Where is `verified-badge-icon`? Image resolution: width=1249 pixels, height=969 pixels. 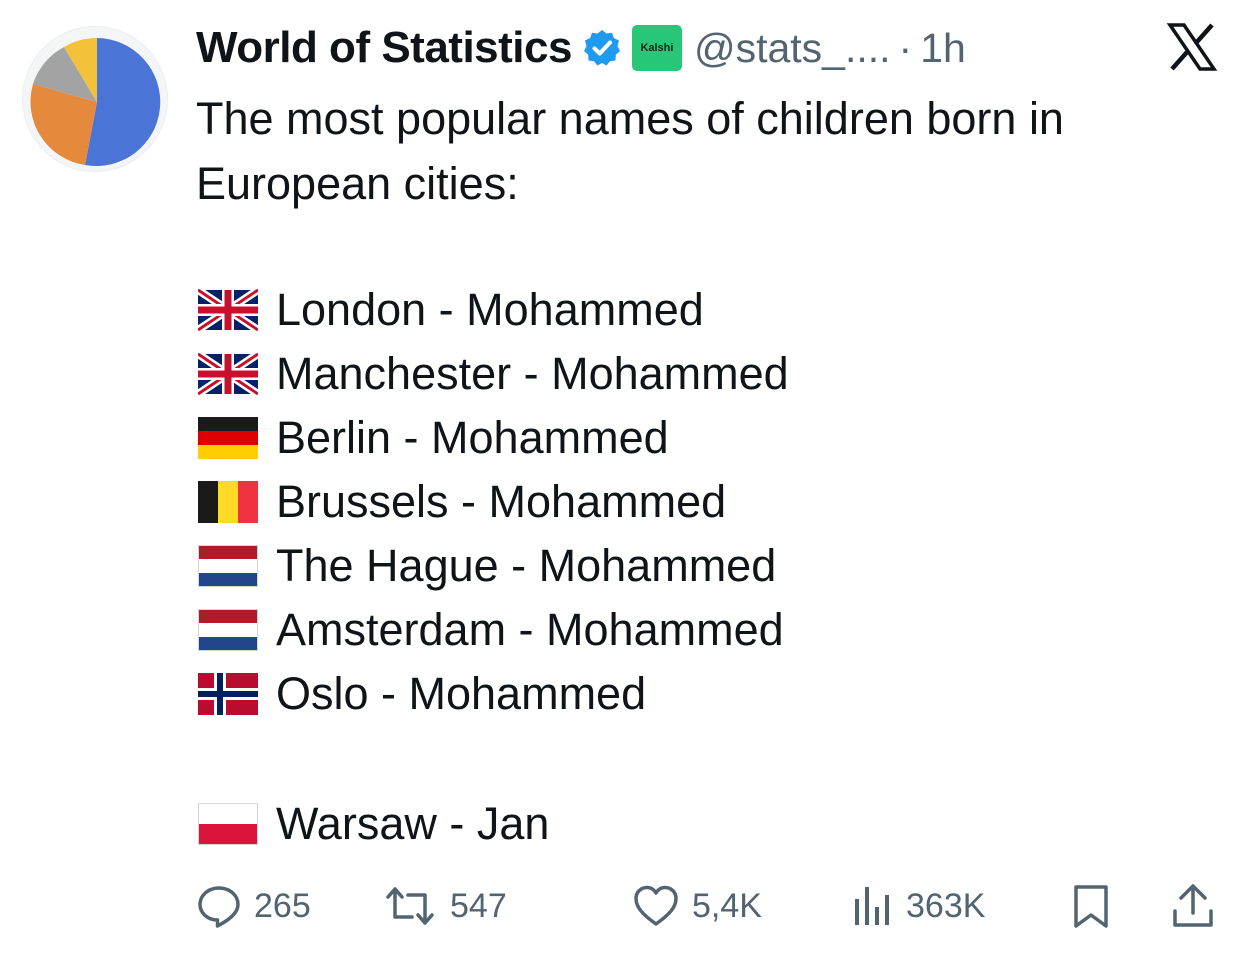
verified-badge-icon is located at coordinates (602, 48).